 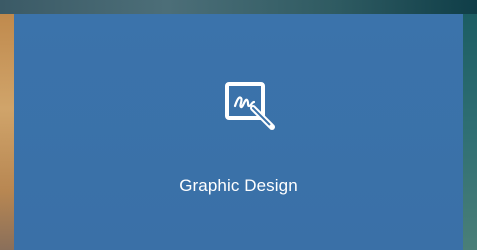 What do you see at coordinates (253, 112) in the screenshot?
I see `graphic-design-icon` at bounding box center [253, 112].